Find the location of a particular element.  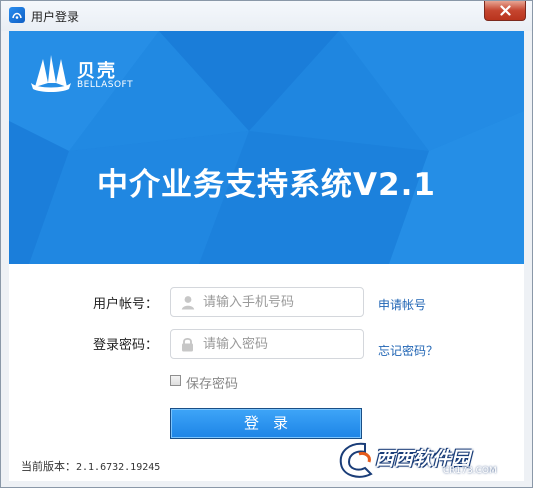

forgot-password-link: 忘记密码？ is located at coordinates (408, 350).